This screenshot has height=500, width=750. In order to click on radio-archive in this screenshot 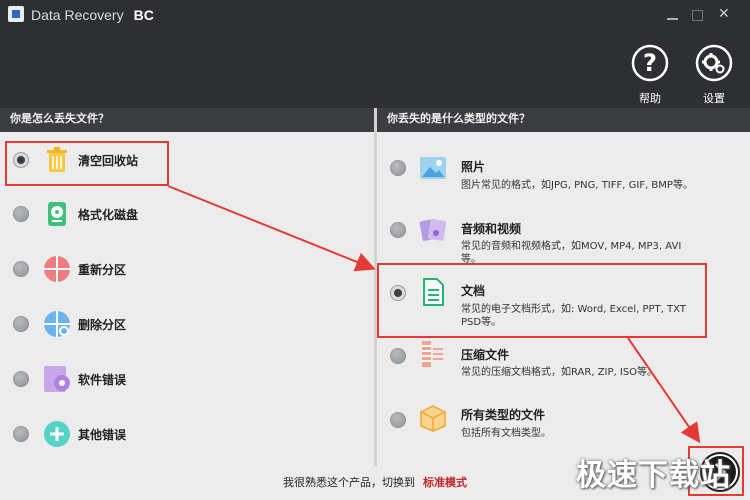, I will do `click(398, 356)`.